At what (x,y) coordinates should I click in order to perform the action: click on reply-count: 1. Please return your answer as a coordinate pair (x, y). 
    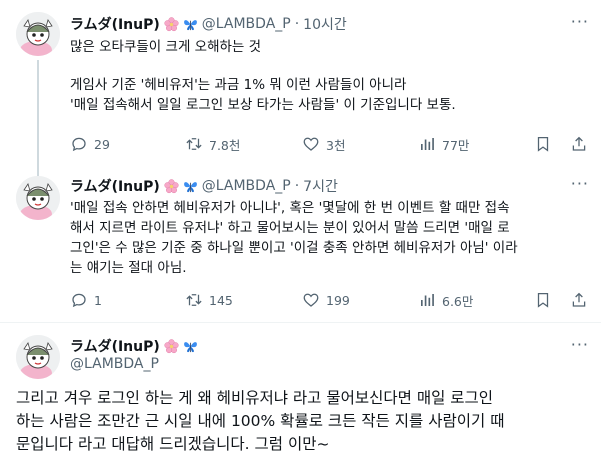
    Looking at the image, I should click on (98, 300).